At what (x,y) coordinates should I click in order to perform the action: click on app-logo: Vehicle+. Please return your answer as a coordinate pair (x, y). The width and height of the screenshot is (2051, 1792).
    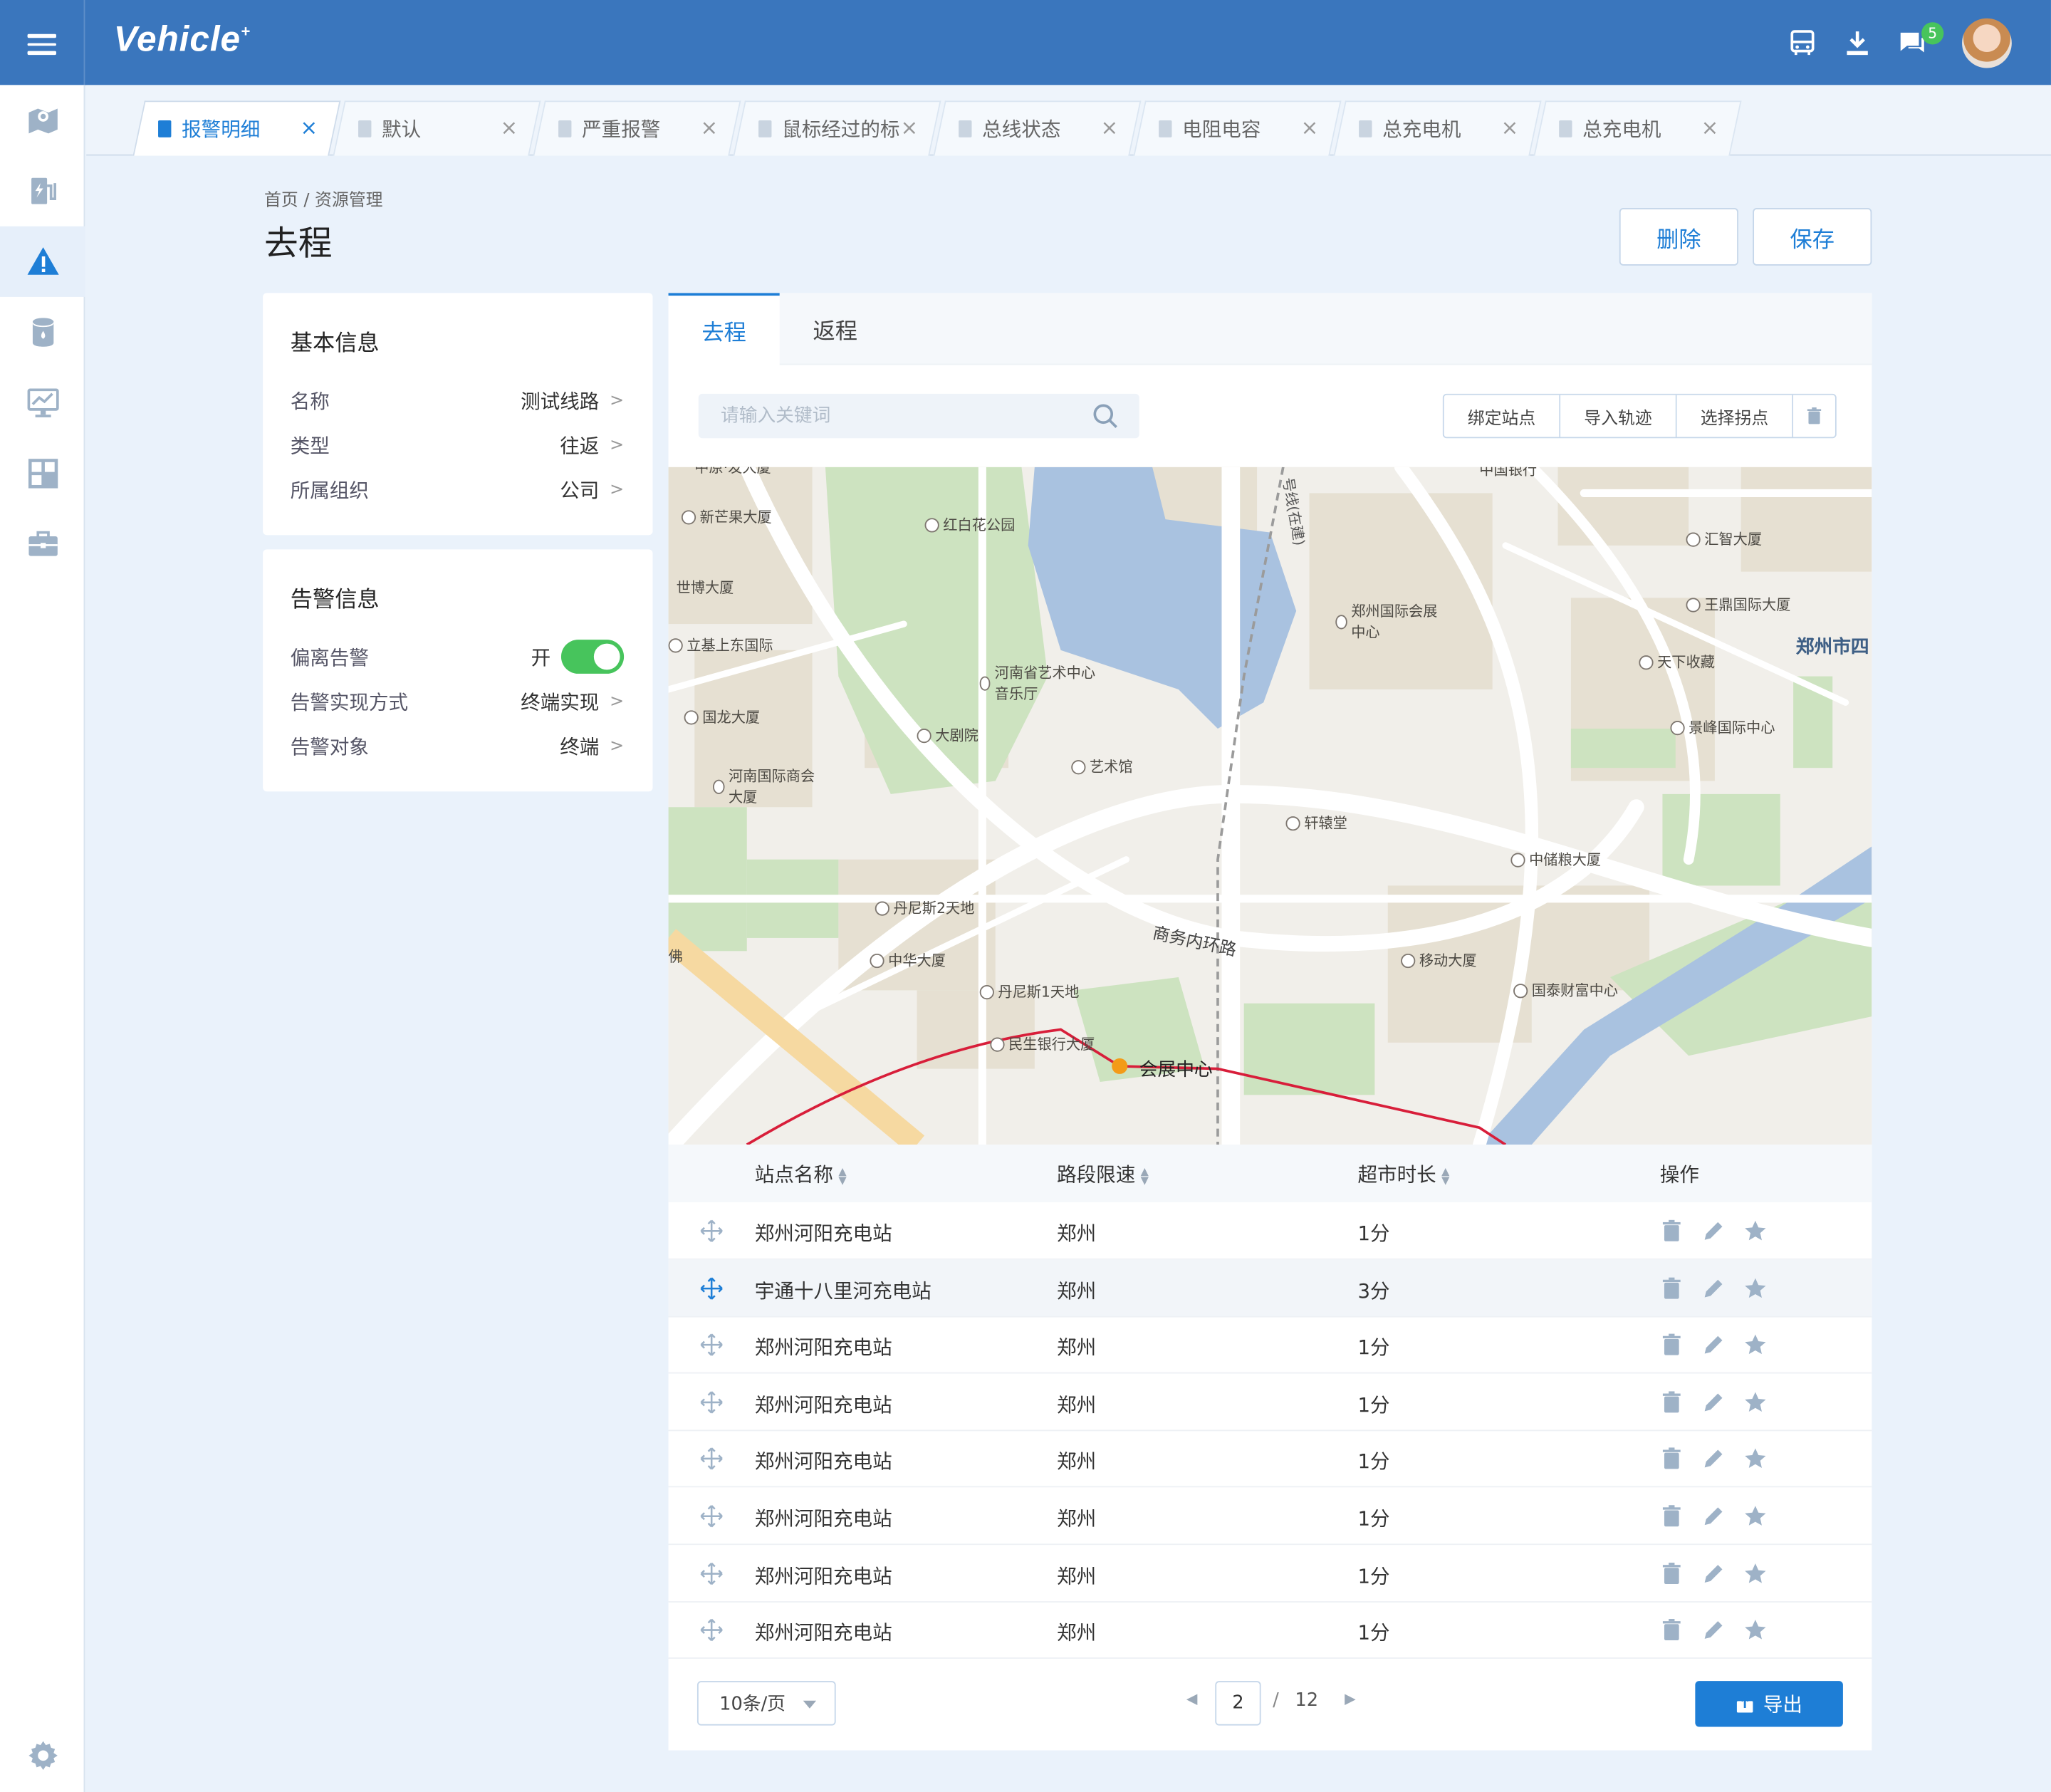
    Looking at the image, I should click on (182, 40).